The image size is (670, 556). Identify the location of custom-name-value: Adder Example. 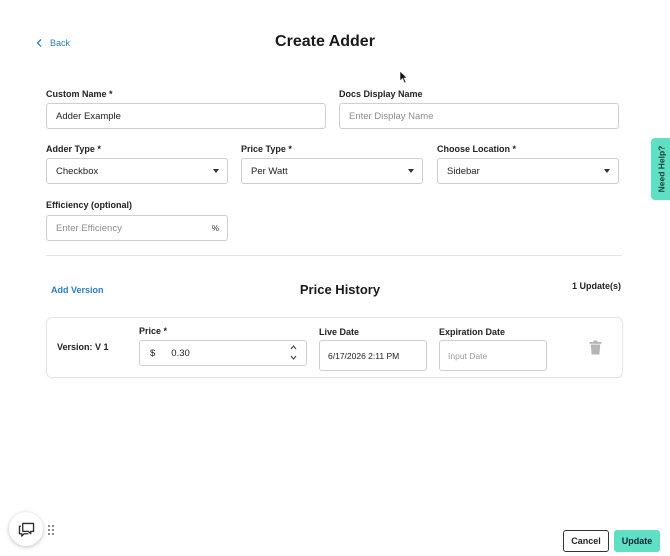
(88, 116).